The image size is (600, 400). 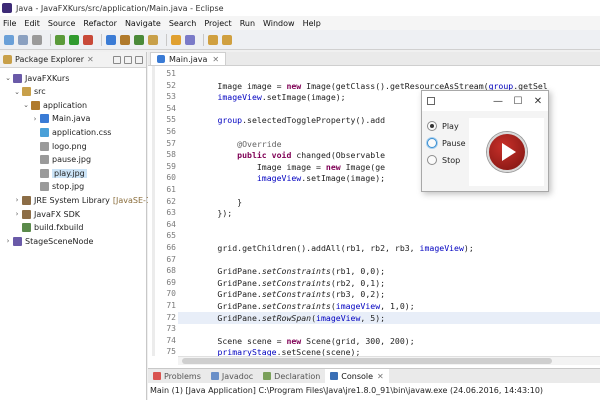 I want to click on radio-pause: Pause, so click(x=446, y=143).